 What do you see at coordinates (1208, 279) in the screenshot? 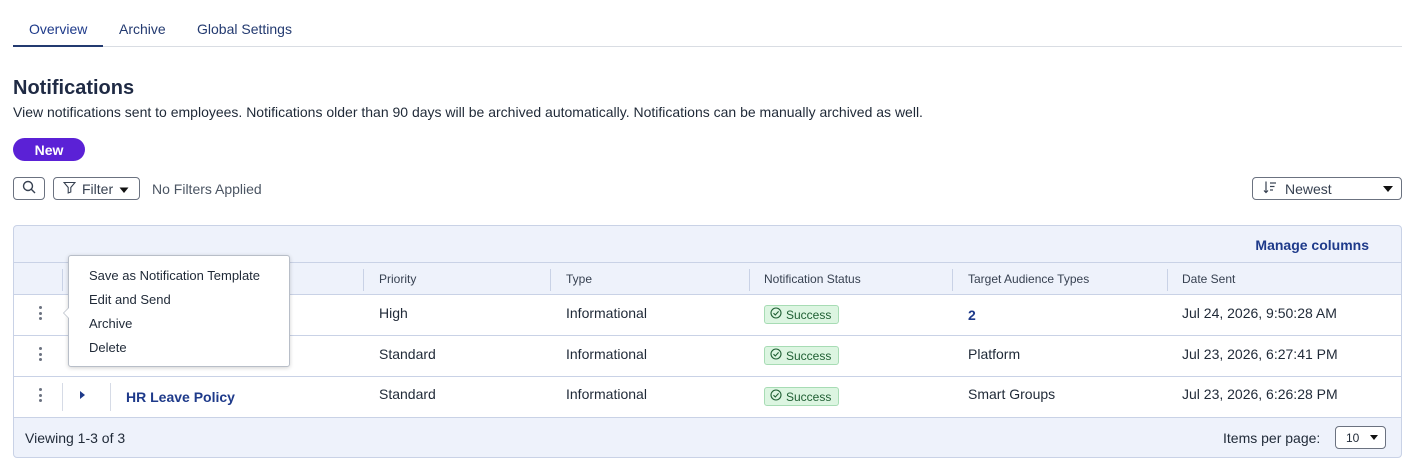
I see `column-header-date-sent: Date Sent` at bounding box center [1208, 279].